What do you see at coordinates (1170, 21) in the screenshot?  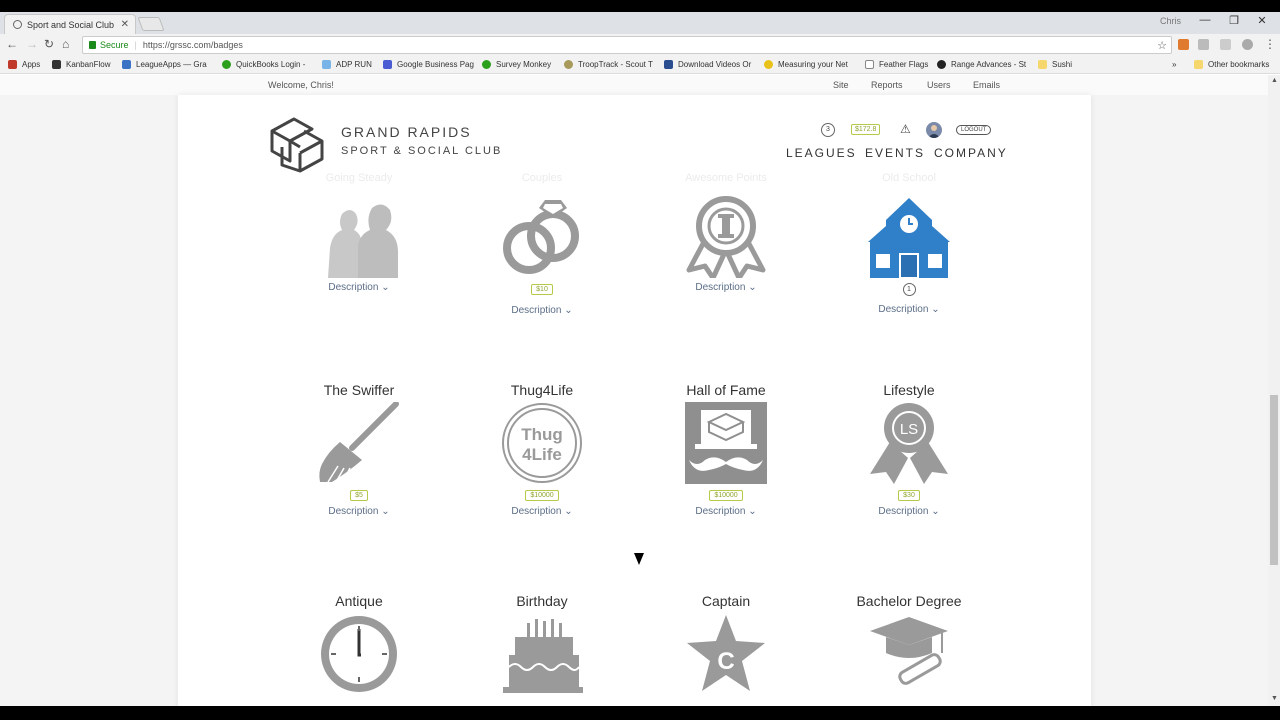 I see `window-user: Chris` at bounding box center [1170, 21].